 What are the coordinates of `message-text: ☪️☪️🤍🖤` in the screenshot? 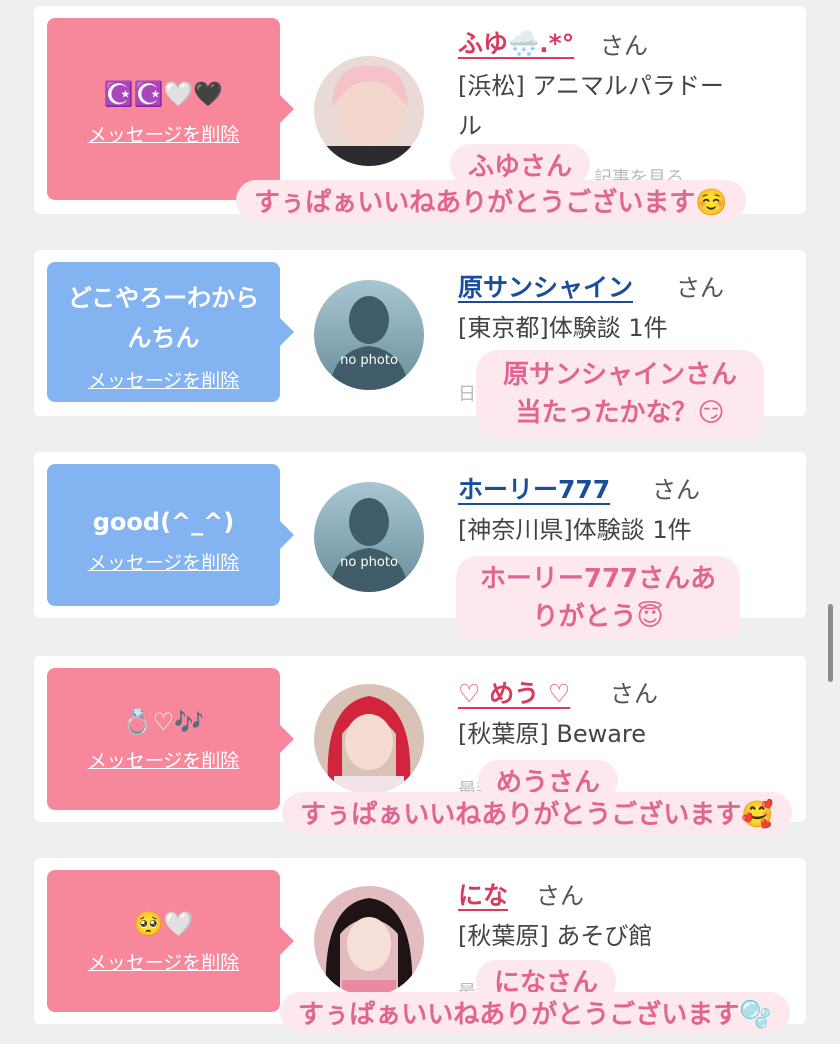 It's located at (163, 94).